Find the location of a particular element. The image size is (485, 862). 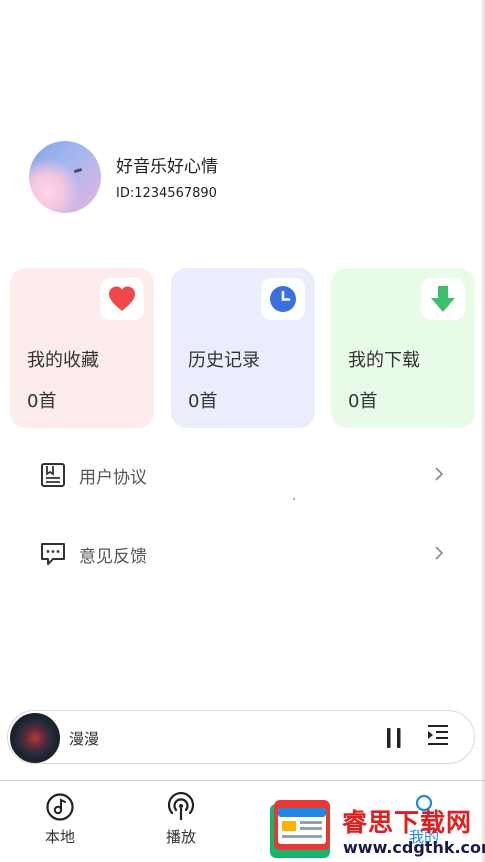

downloads-card: 我的下载 0首 is located at coordinates (403, 348).